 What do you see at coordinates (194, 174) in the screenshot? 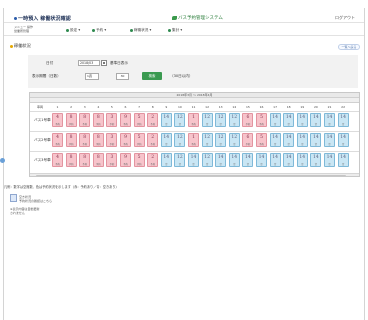
I see `horizontal-scrollbar` at bounding box center [194, 174].